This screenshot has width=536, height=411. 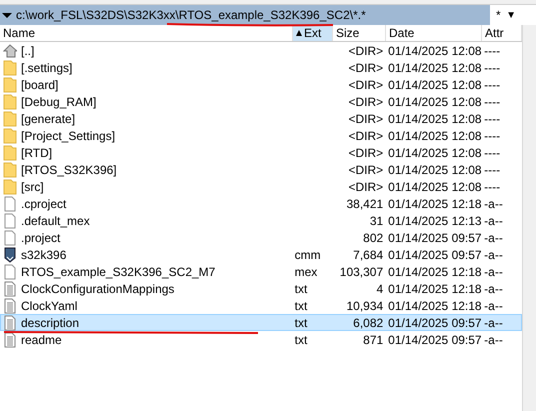 I want to click on caret-icon, so click(x=7, y=15).